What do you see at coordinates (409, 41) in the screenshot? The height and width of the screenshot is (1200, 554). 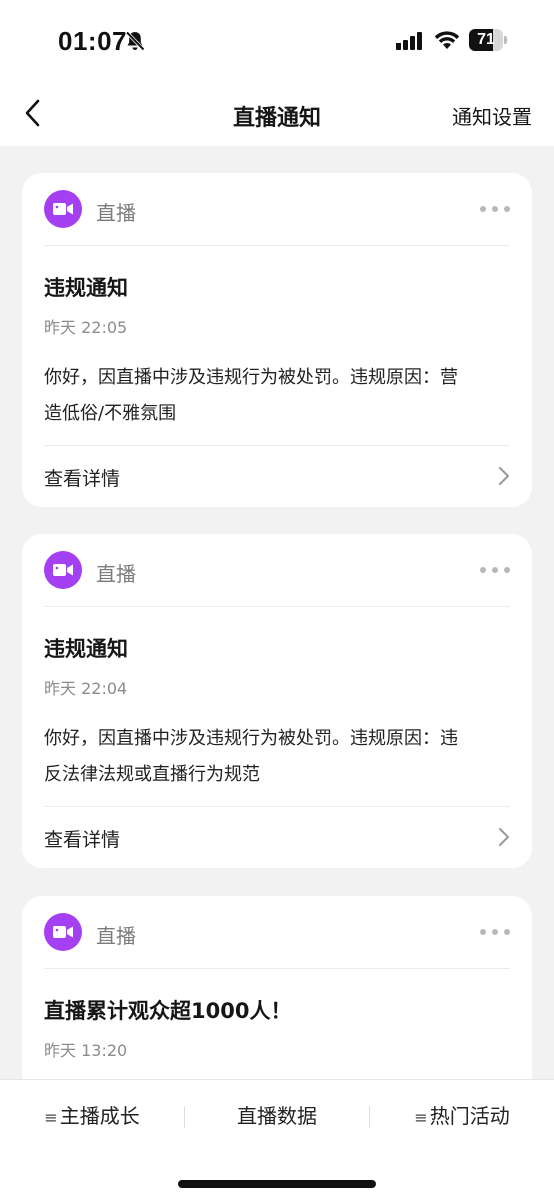 I see `signal-icon` at bounding box center [409, 41].